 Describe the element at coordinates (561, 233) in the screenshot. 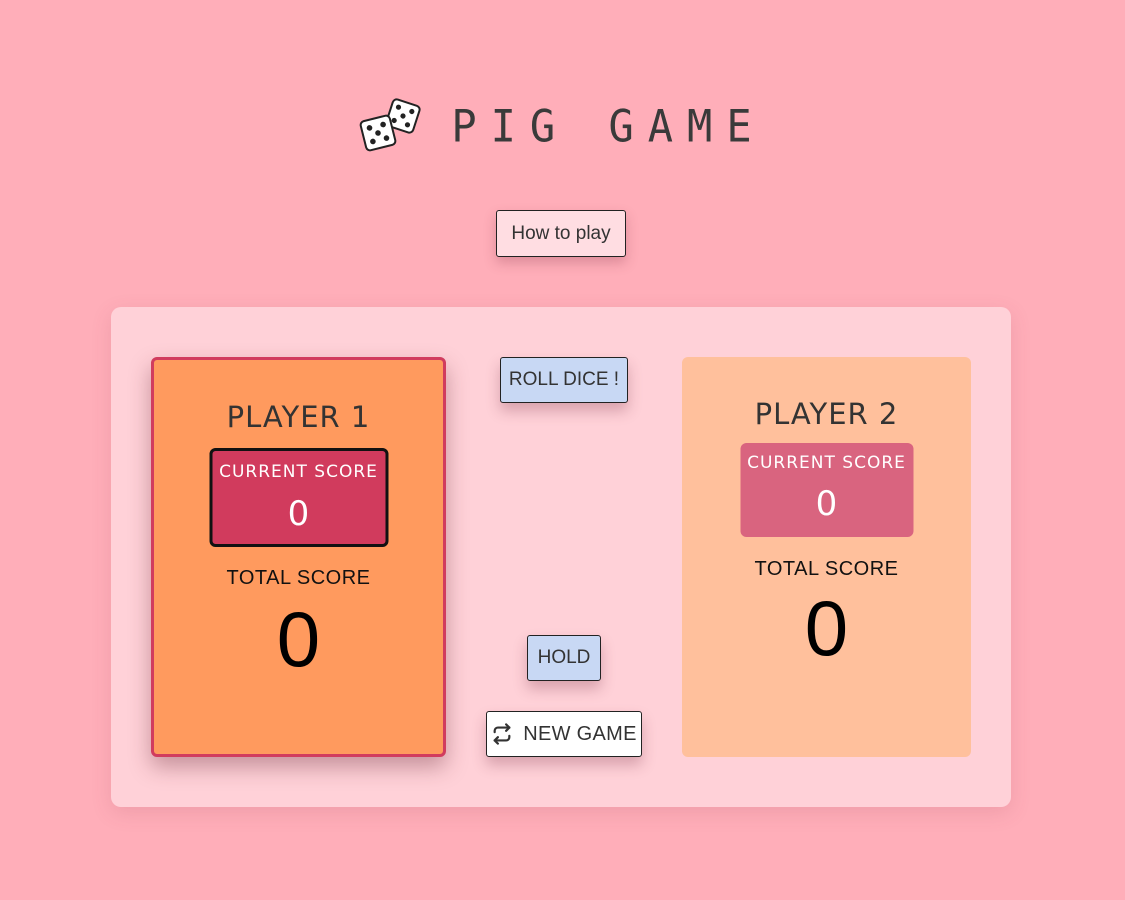

I see `how-to-play-button: How to play` at that location.